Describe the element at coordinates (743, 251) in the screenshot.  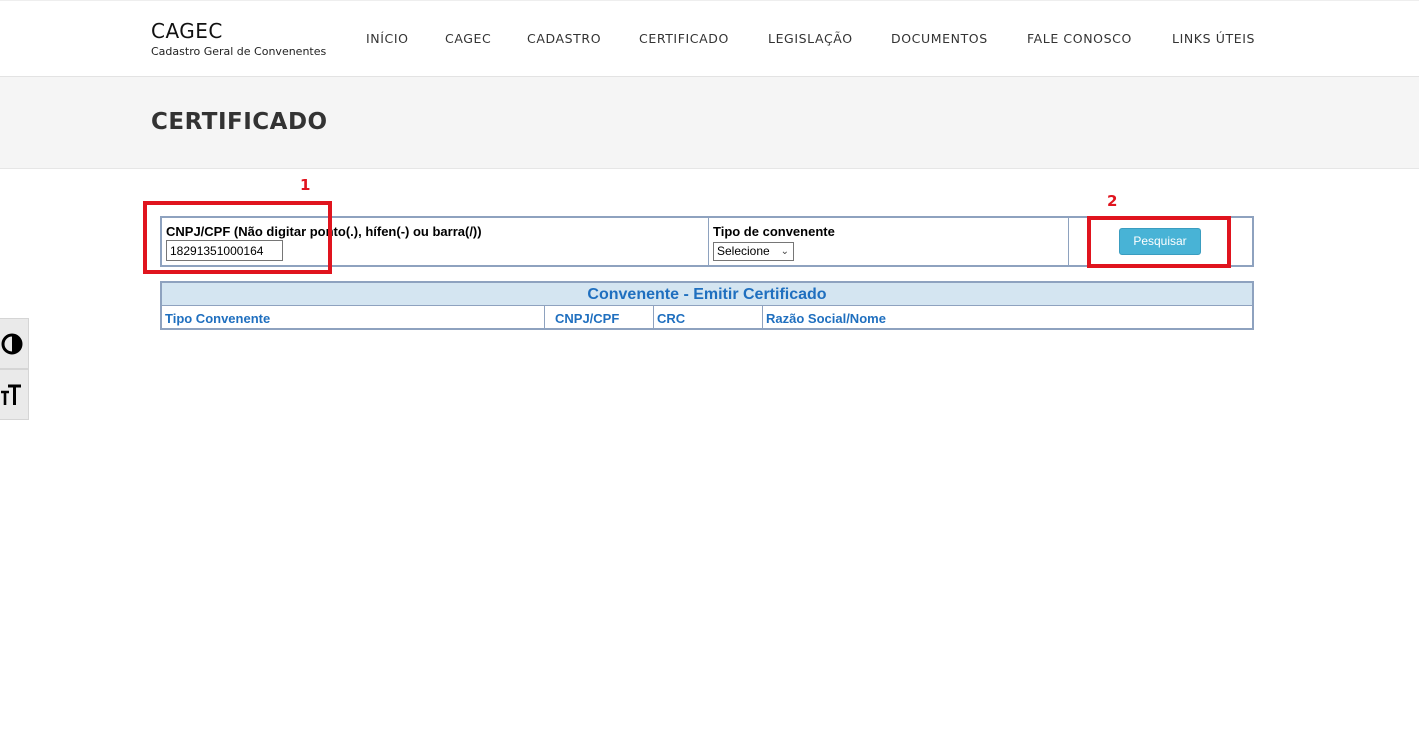
I see `tipo-select-value: Selecione` at that location.